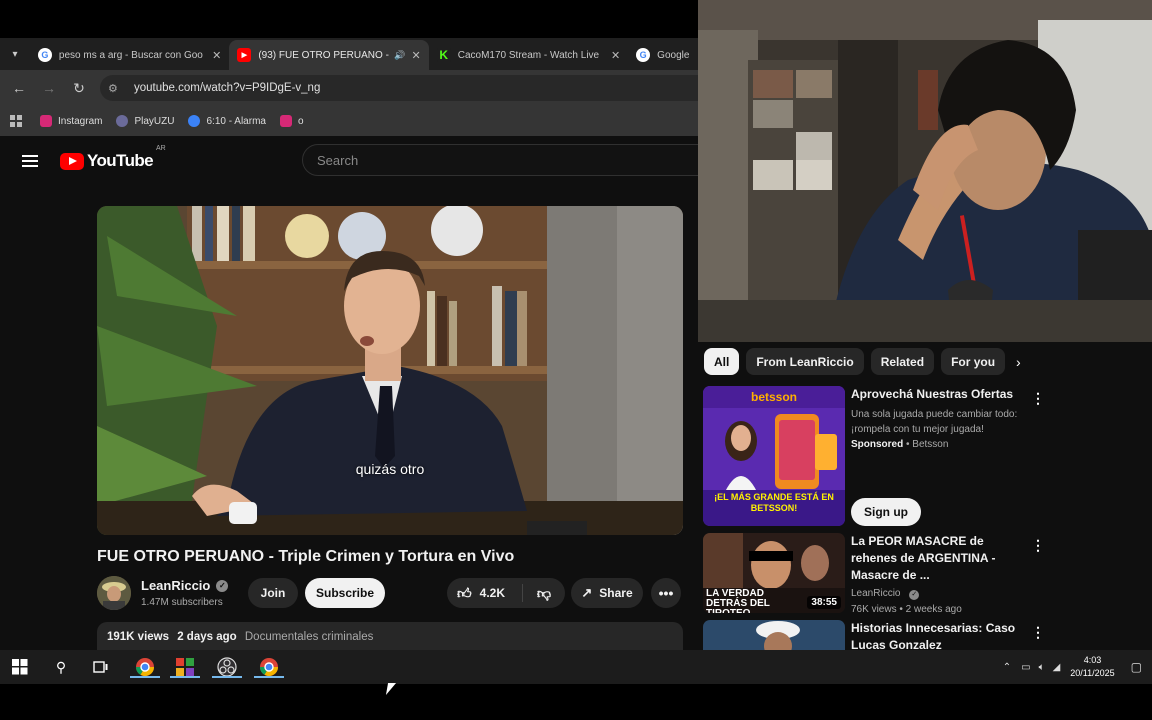 The height and width of the screenshot is (720, 1152). I want to click on search-input: Search, so click(500, 160).